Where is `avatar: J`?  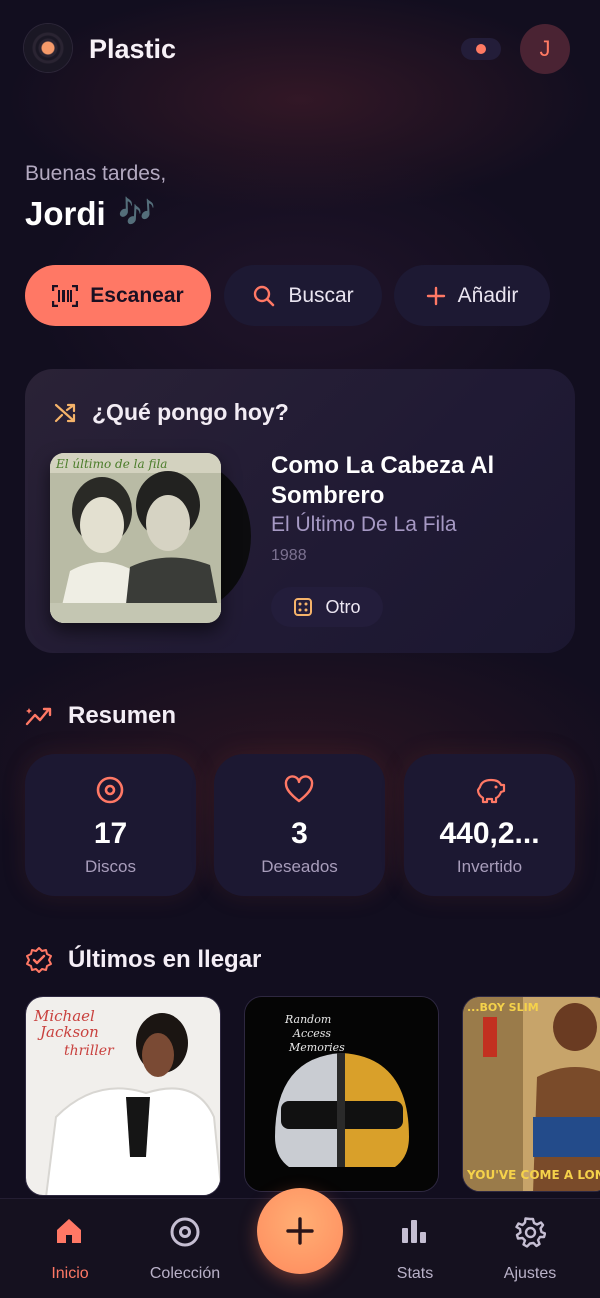 avatar: J is located at coordinates (545, 49).